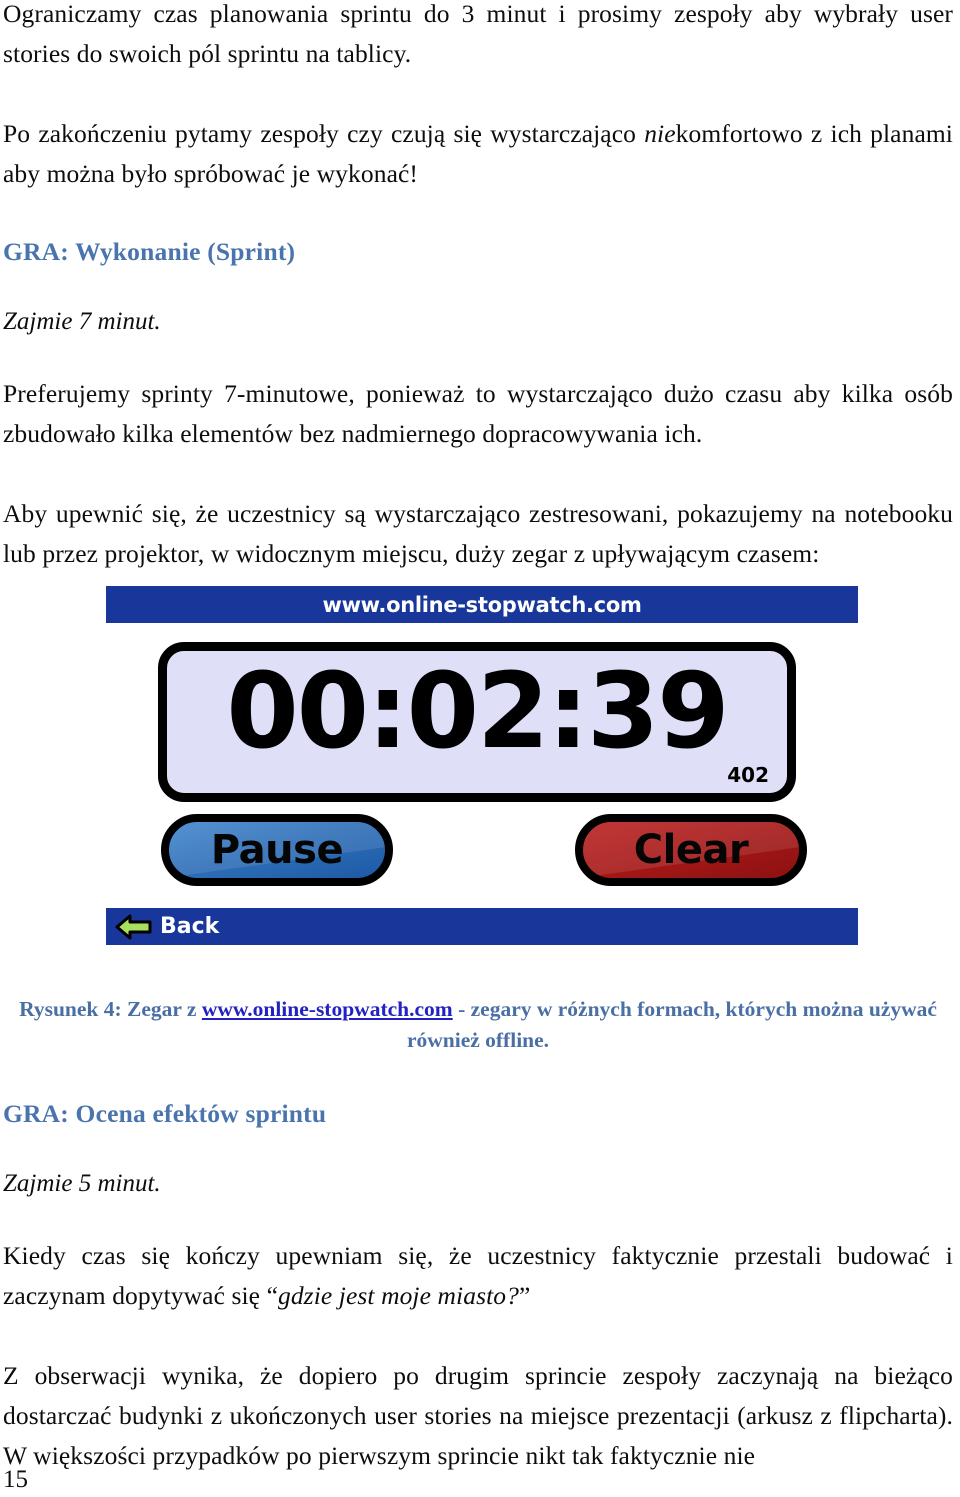 The image size is (960, 1497). Describe the element at coordinates (748, 775) in the screenshot. I see `stopwatch-lap-counter: 402` at that location.